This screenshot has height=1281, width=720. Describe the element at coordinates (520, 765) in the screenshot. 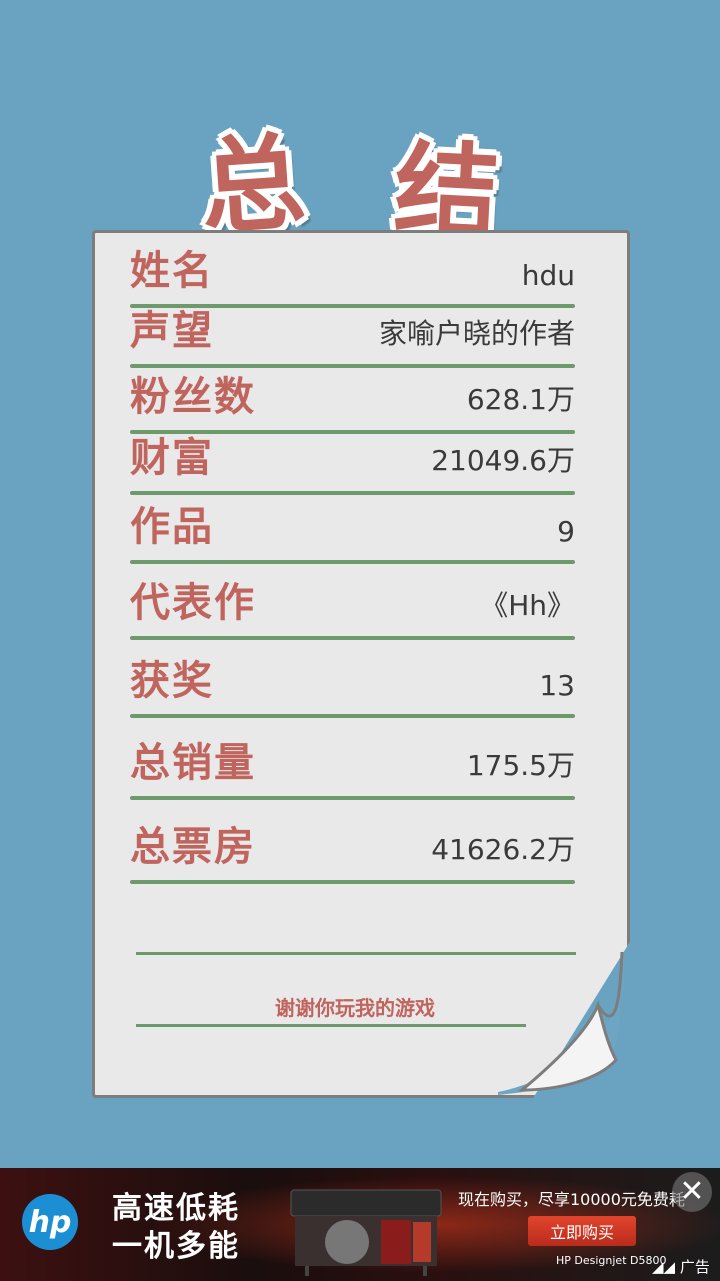

I see `row-value: 175.5万` at that location.